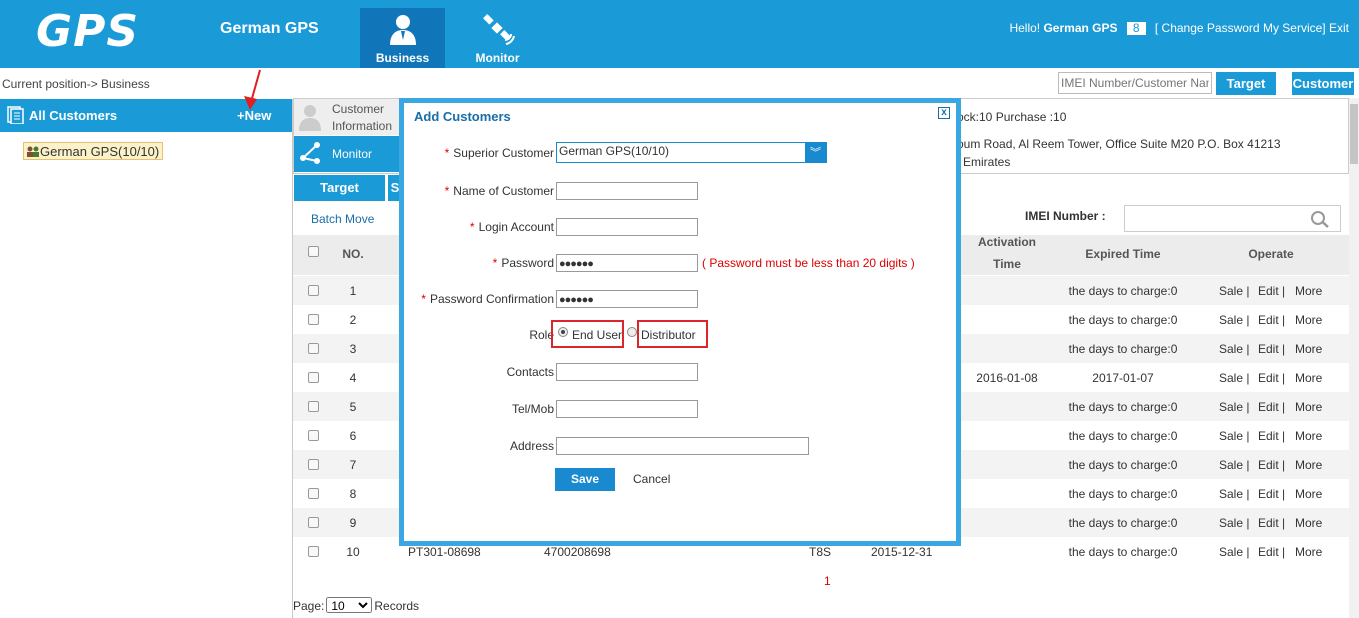 The image size is (1359, 618). I want to click on password-confirmation-label: * Password Confirmation, so click(487, 299).